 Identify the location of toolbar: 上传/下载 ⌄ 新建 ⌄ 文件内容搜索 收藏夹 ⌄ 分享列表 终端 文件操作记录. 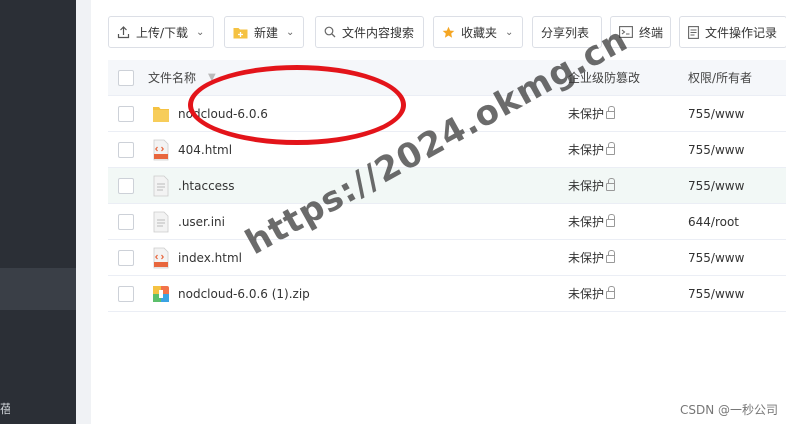
(447, 32).